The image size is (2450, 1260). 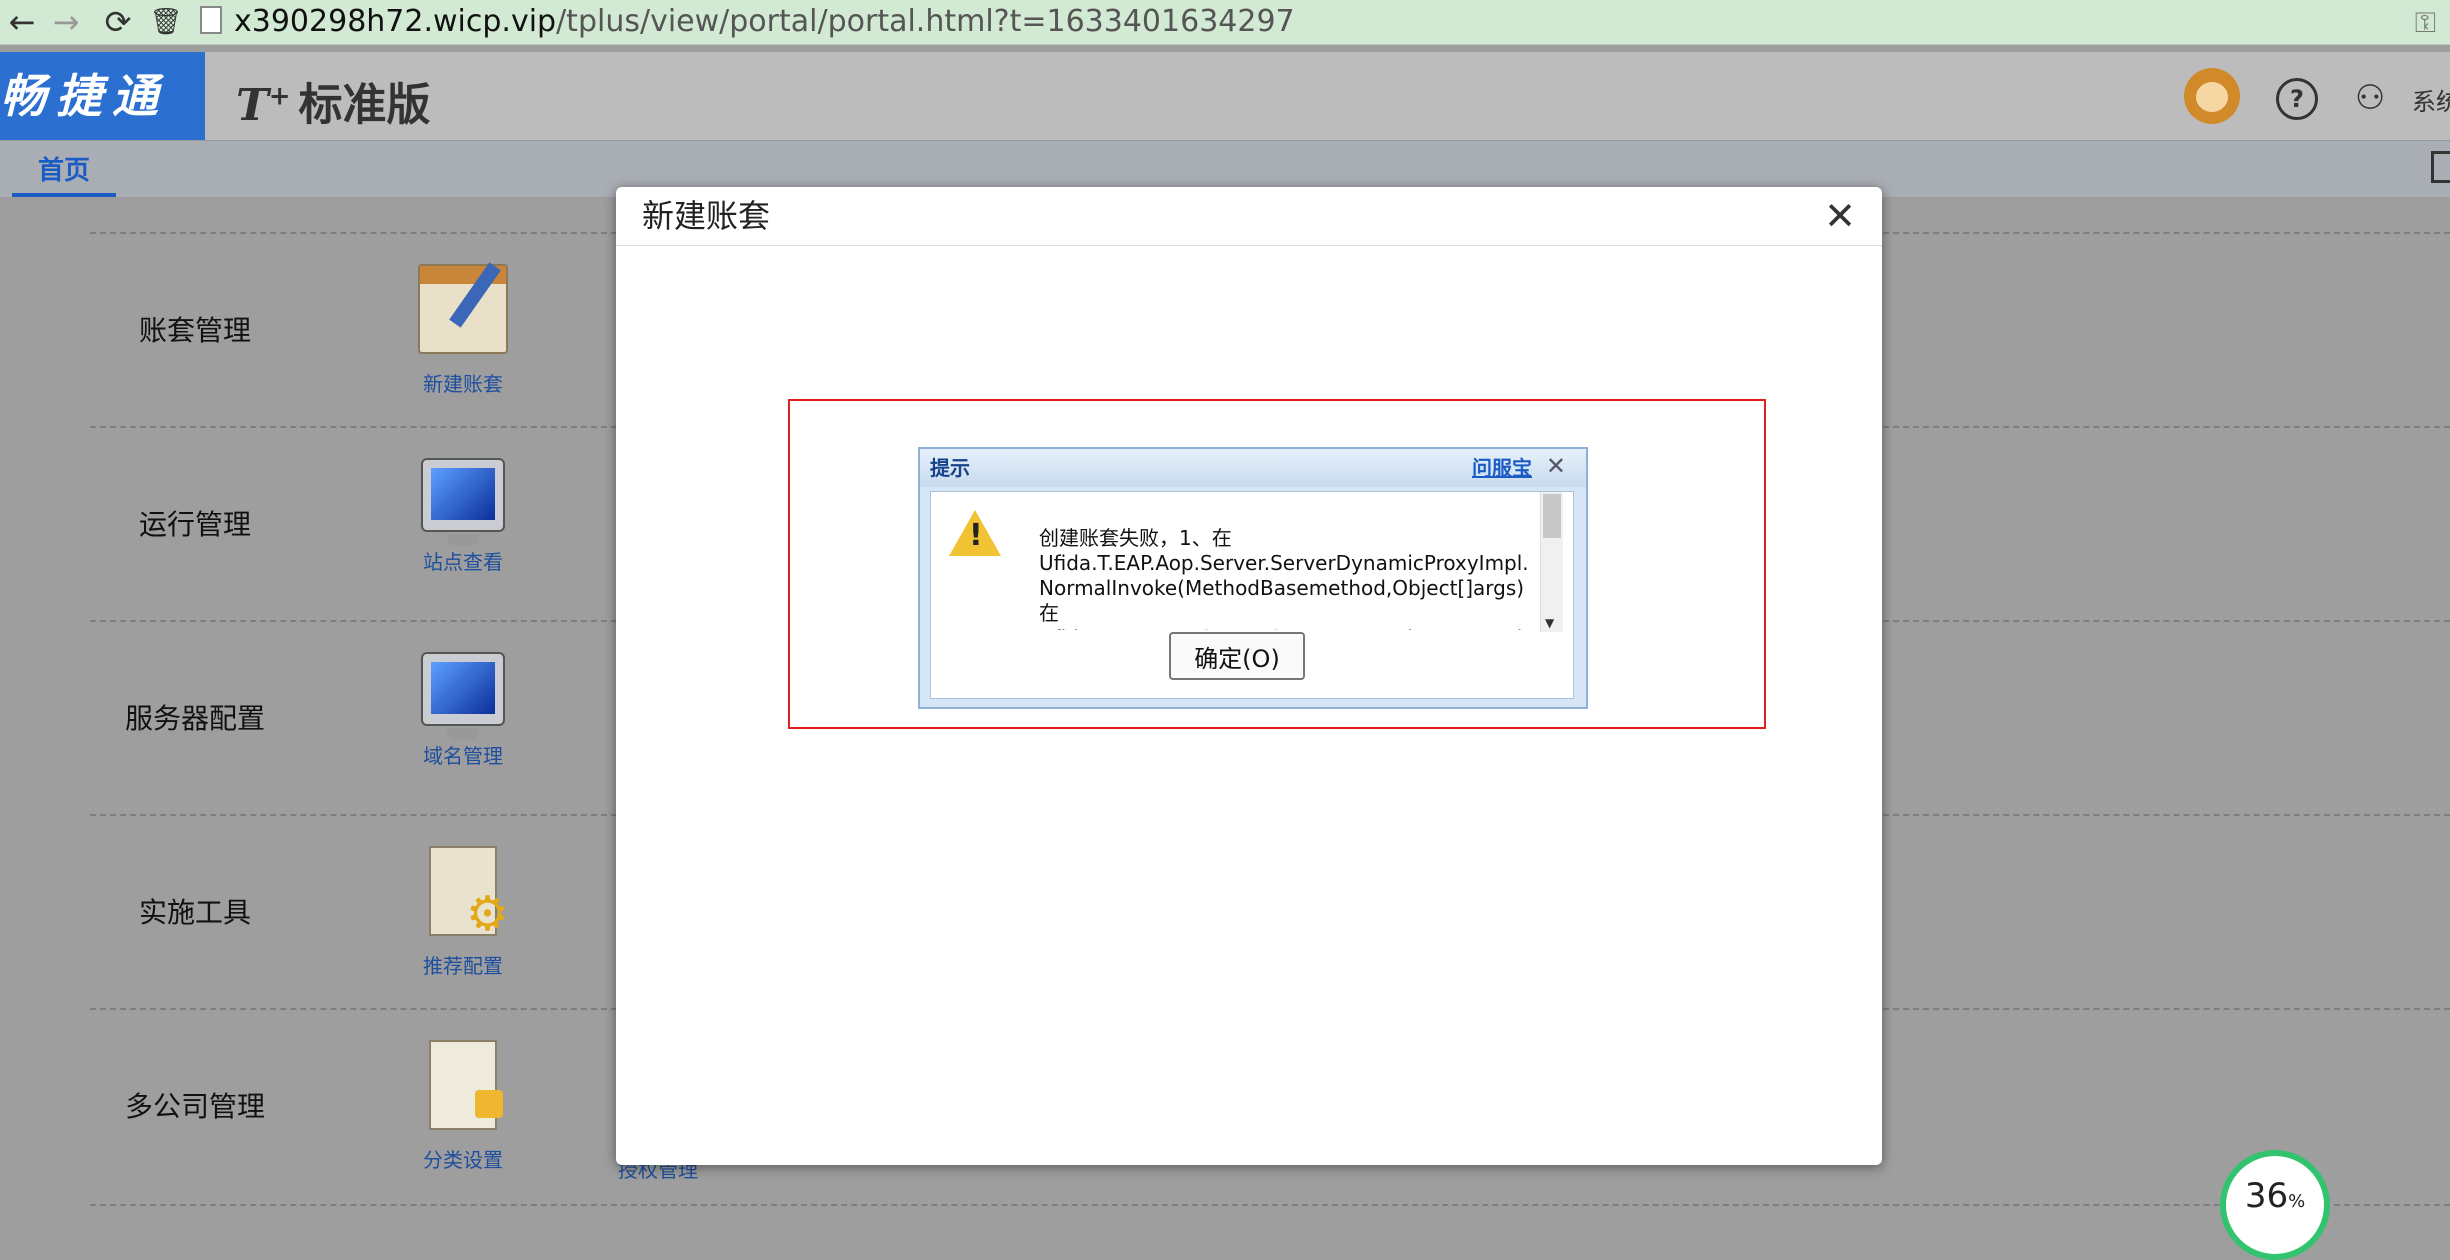 I want to click on modal-header: 新建账套 ✕, so click(x=1249, y=216).